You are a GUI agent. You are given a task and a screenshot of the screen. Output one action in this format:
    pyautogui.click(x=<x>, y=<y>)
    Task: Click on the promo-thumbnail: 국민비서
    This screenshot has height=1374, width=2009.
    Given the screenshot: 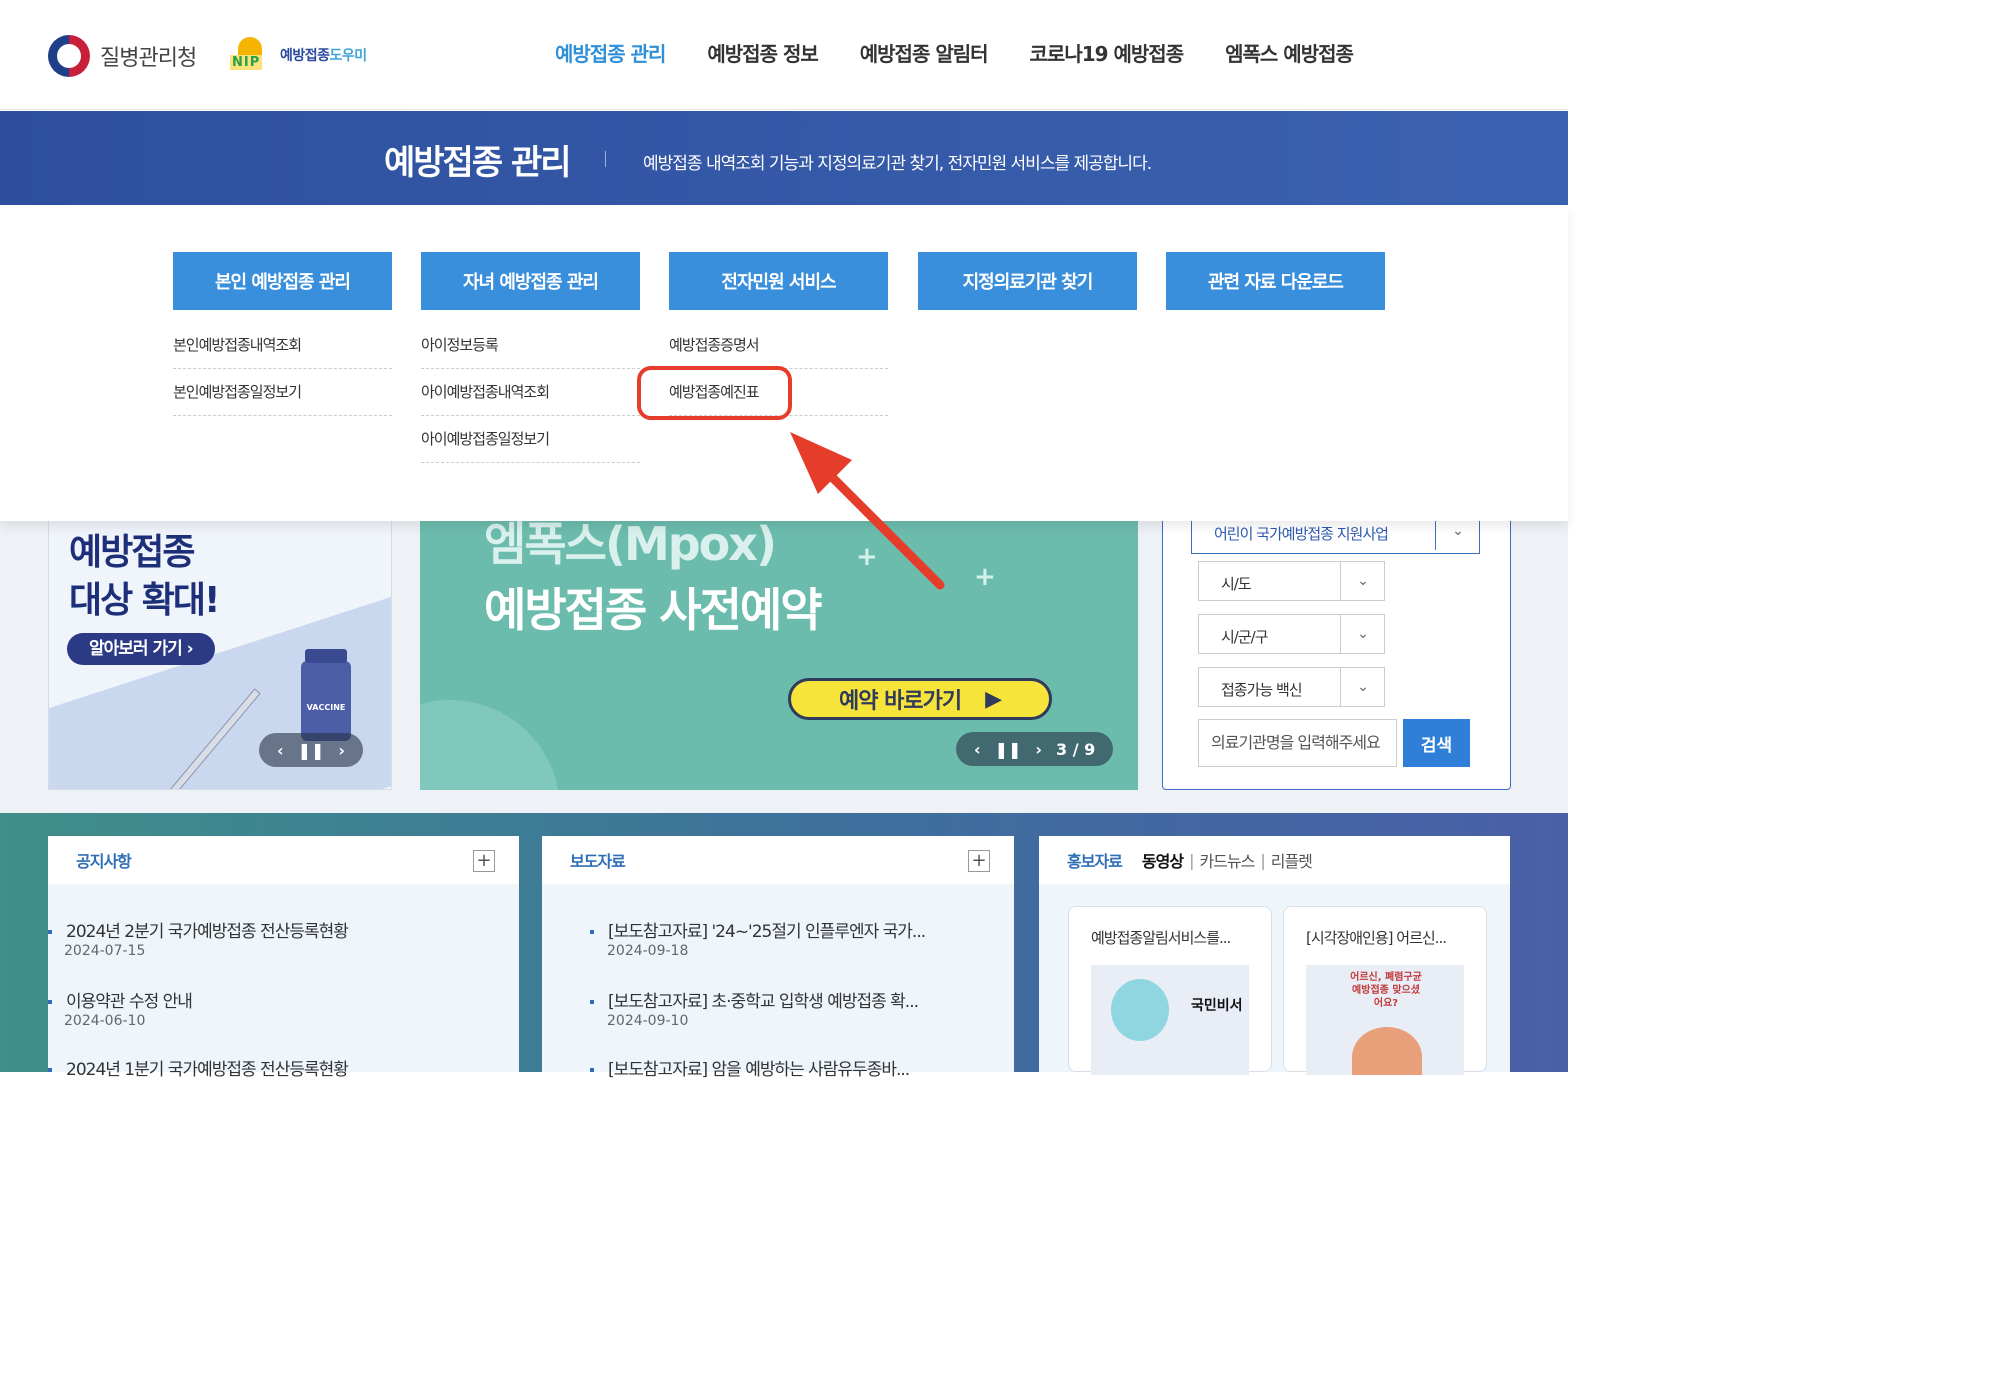 What is the action you would take?
    pyautogui.click(x=1170, y=1020)
    